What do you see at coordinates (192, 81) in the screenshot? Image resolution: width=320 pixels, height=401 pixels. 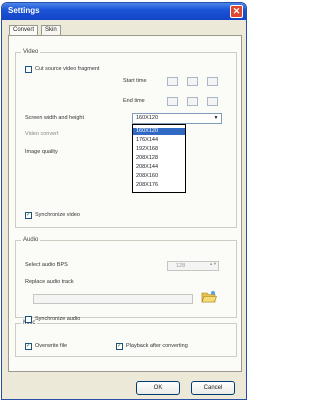 I see `start-minute-field` at bounding box center [192, 81].